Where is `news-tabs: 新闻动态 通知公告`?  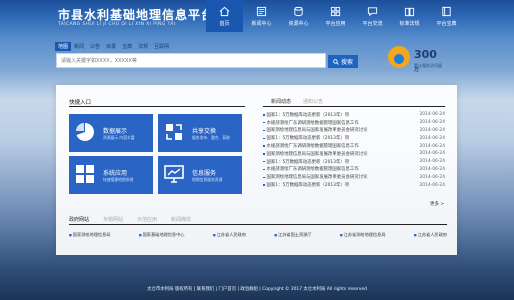 news-tabs: 新闻动态 通知公告 is located at coordinates (297, 101).